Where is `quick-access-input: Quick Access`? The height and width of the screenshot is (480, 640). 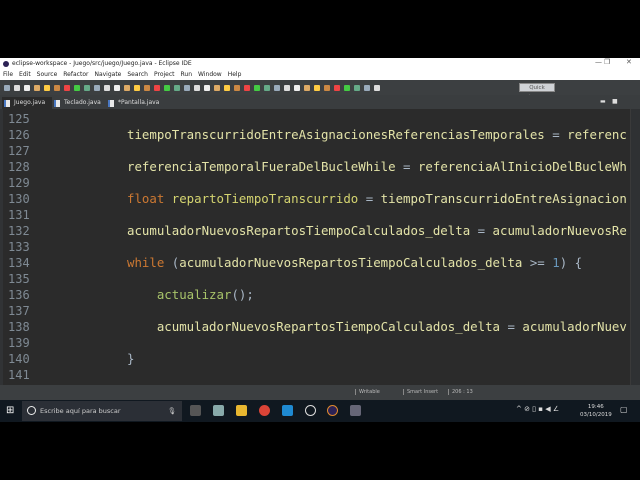
quick-access-input: Quick Access is located at coordinates (537, 91).